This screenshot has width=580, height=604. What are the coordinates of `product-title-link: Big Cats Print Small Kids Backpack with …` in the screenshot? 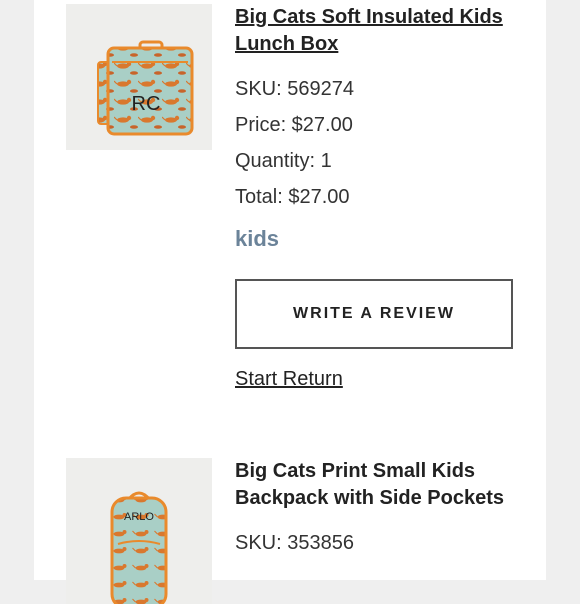 It's located at (380, 485).